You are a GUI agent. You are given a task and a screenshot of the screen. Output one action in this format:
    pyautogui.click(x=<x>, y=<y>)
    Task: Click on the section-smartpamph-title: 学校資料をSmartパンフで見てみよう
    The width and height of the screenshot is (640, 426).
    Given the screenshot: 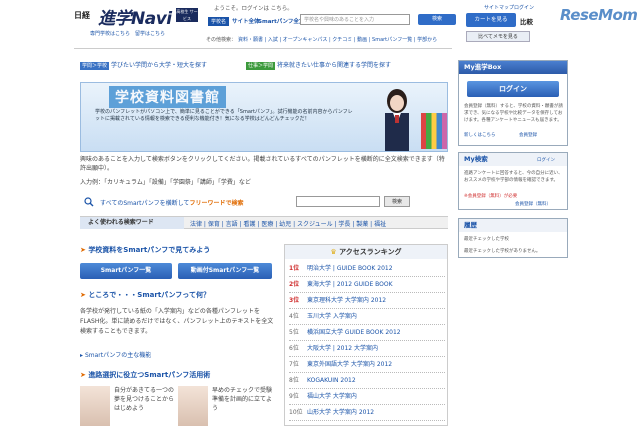 What is the action you would take?
    pyautogui.click(x=149, y=250)
    